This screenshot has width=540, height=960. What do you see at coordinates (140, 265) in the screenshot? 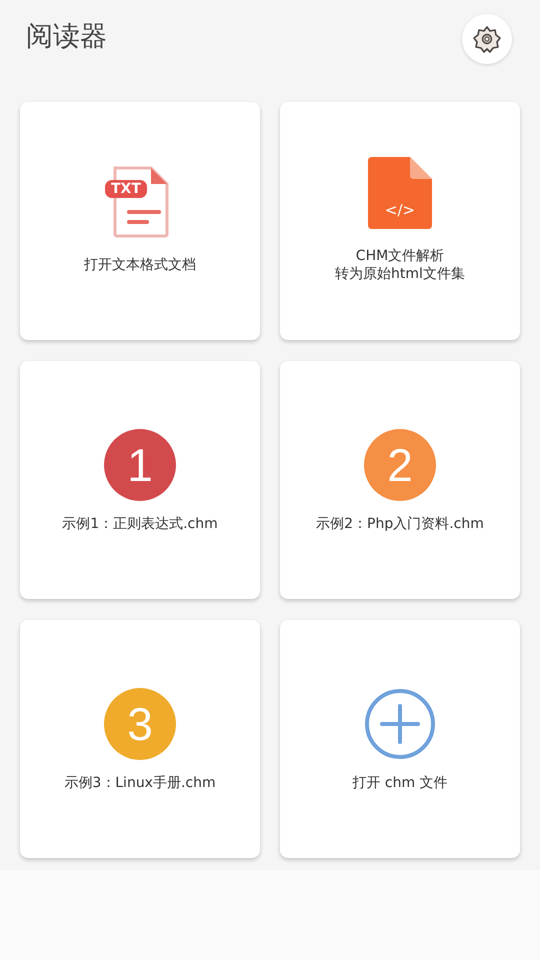
I see `card-label: 打开文本格式文档` at bounding box center [140, 265].